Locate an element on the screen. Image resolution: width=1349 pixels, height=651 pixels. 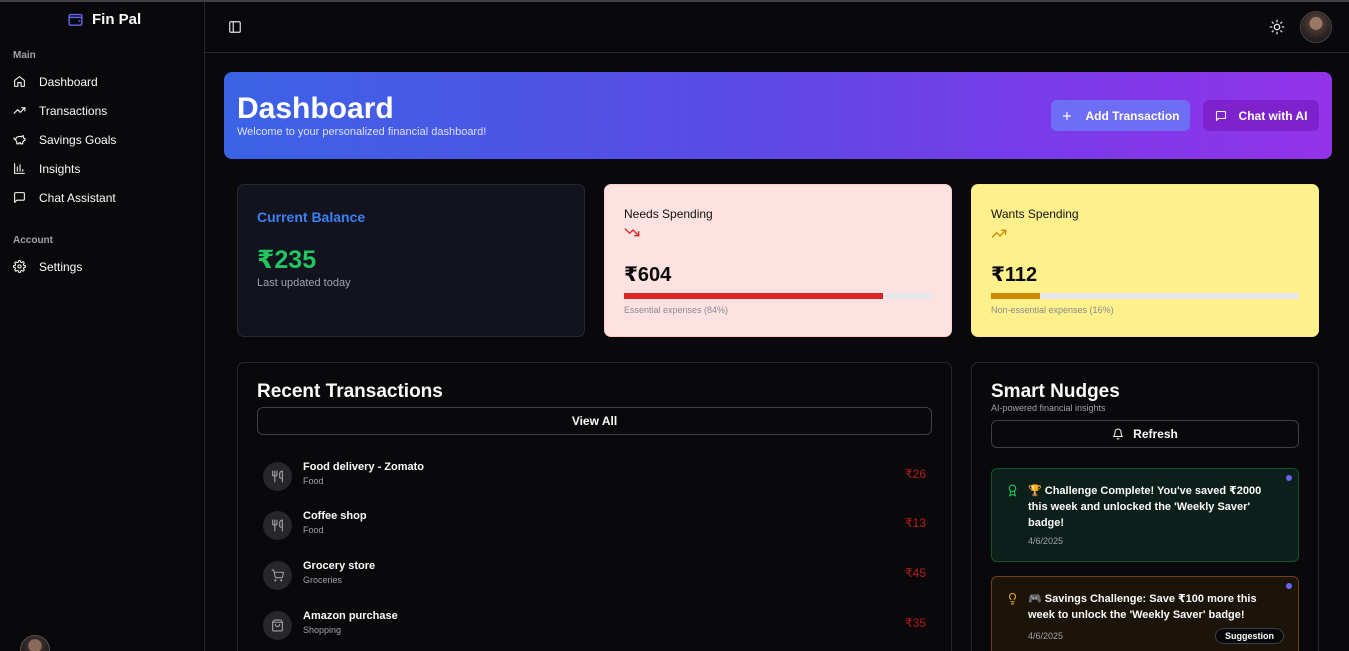
sidebar-item-label: Insights is located at coordinates (60, 168).